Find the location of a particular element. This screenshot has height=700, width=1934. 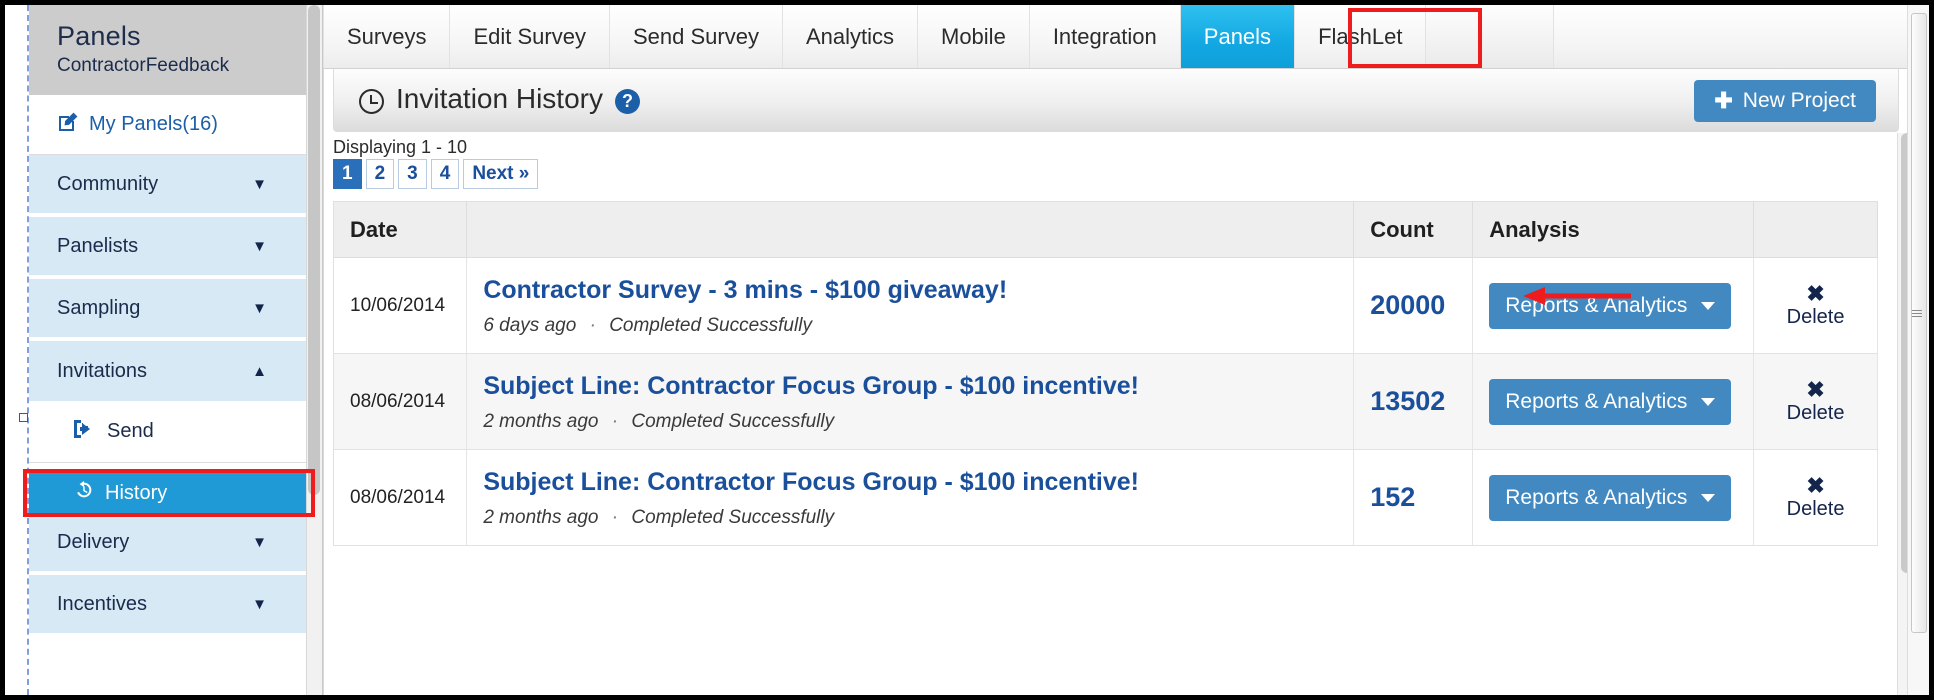

scrollbar-grip-icon is located at coordinates (1917, 314).